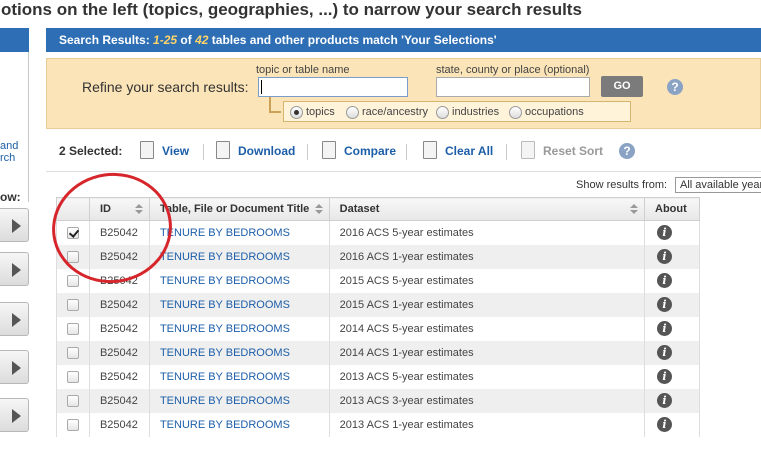 This screenshot has width=761, height=450. Describe the element at coordinates (622, 86) in the screenshot. I see `go-button: GO` at that location.